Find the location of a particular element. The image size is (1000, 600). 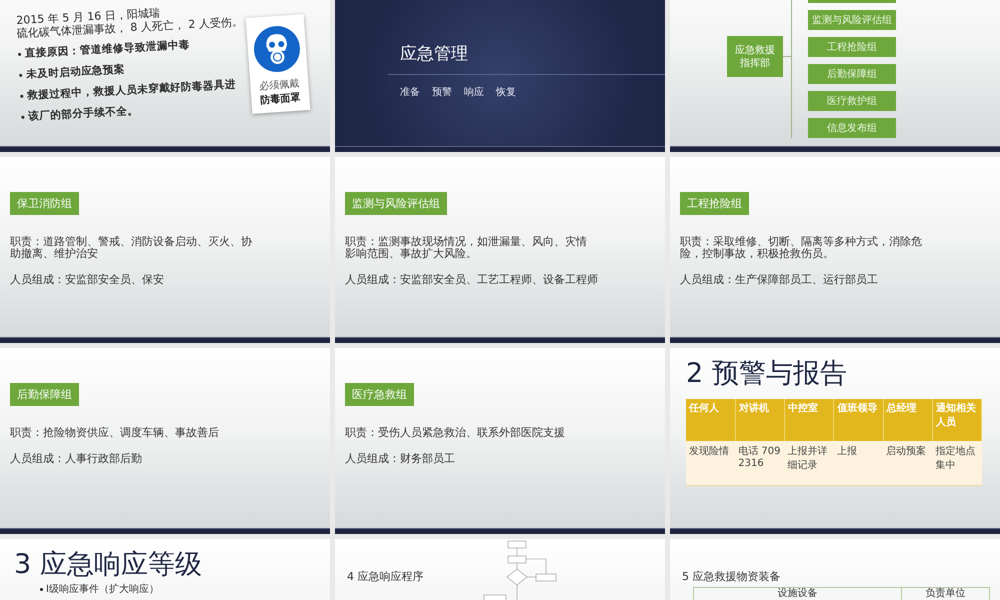

table-cell: 指定地点集中 is located at coordinates (957, 463).